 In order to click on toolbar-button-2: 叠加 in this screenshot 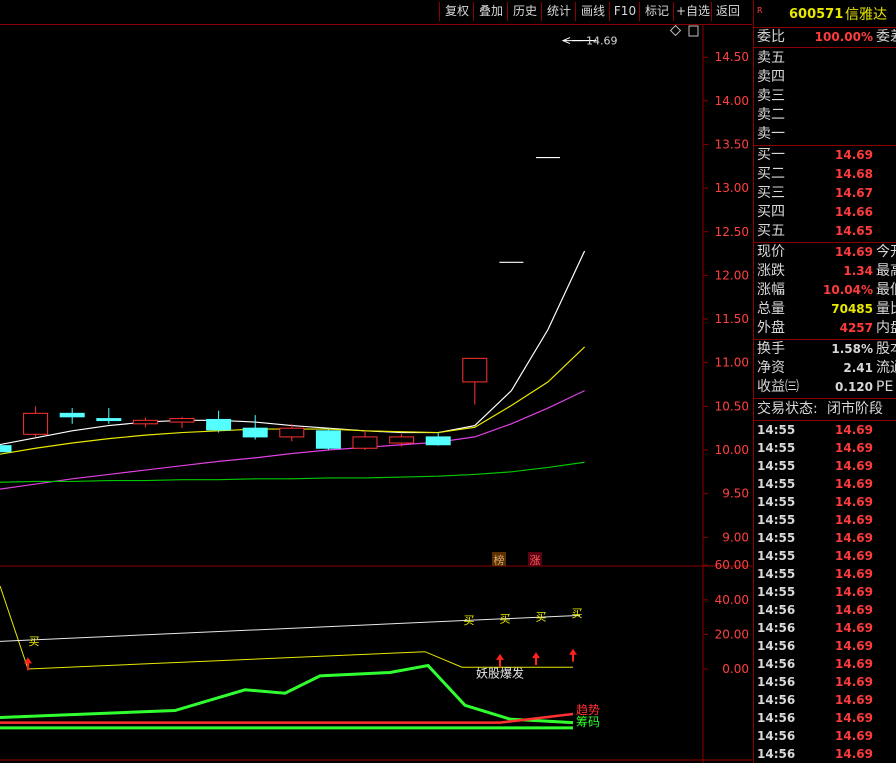, I will do `click(490, 11)`.